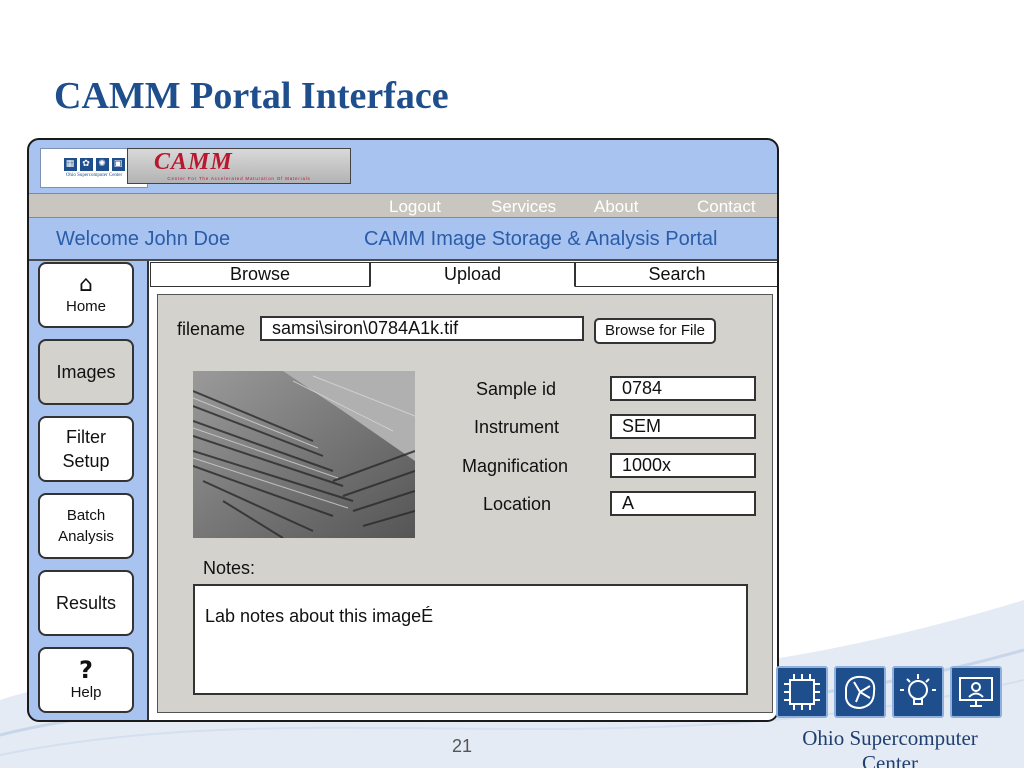 The width and height of the screenshot is (1024, 768). I want to click on monitor-icon: ▣, so click(118, 164).